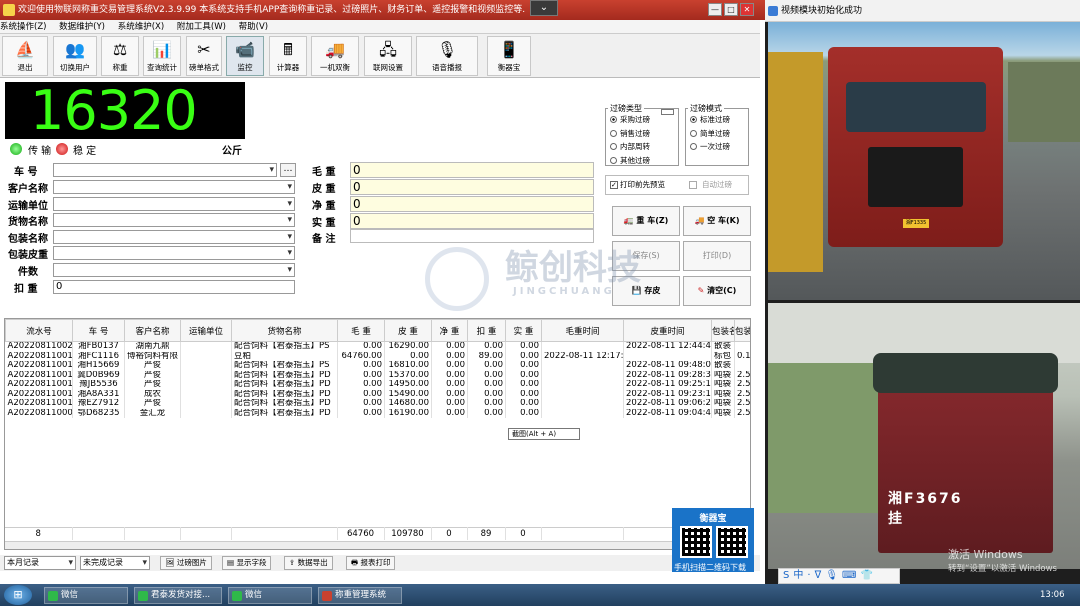 Image resolution: width=1080 pixels, height=606 pixels. Describe the element at coordinates (152, 330) in the screenshot. I see `column-header: 客户名称` at that location.